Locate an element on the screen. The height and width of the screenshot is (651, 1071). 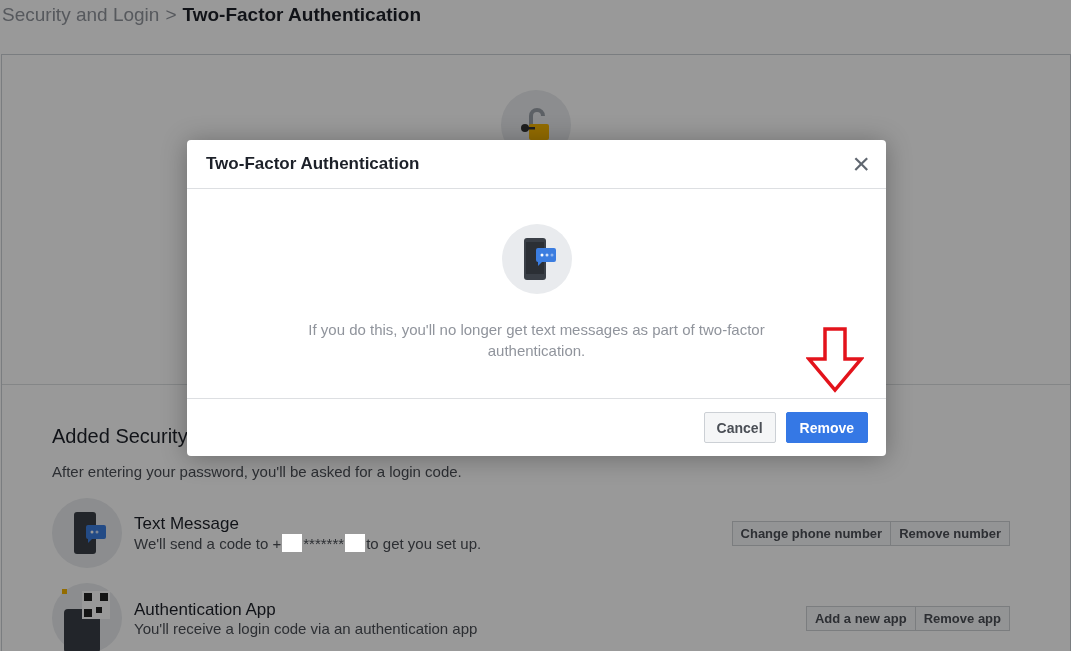
cancel-button: Cancel is located at coordinates (739, 427).